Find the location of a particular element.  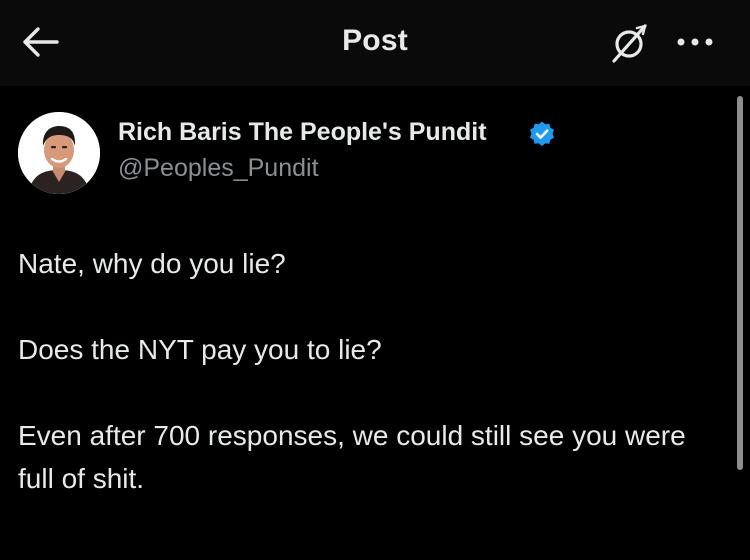

author-handle: @Peoples_Pundit is located at coordinates (218, 168).